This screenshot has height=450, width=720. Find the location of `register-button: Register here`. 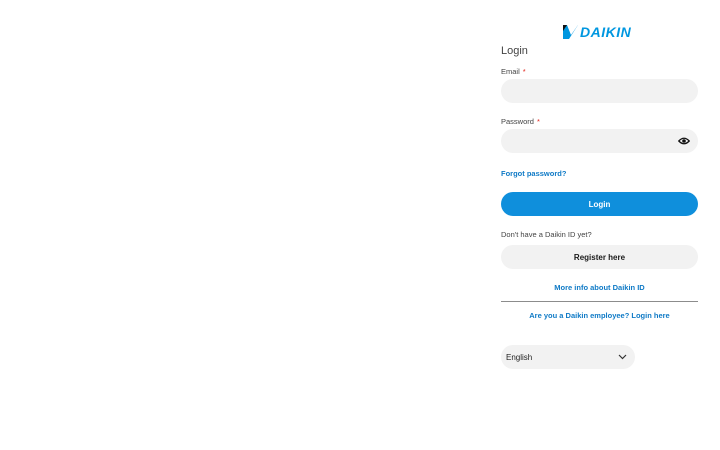

register-button: Register here is located at coordinates (599, 257).